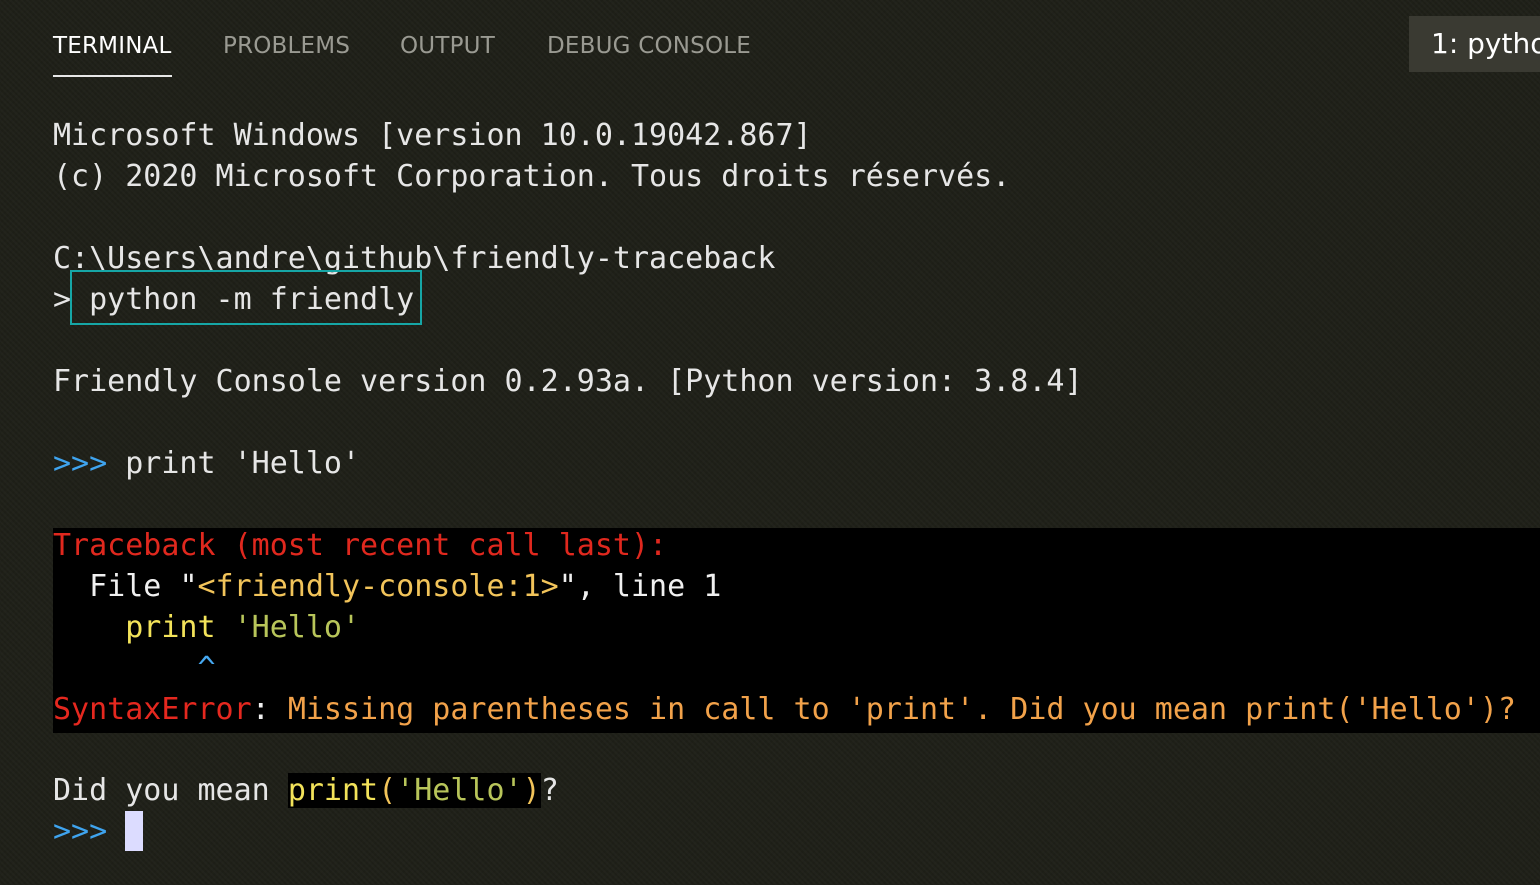 The height and width of the screenshot is (885, 1540). I want to click on traceback-caret: ^, so click(134, 668).